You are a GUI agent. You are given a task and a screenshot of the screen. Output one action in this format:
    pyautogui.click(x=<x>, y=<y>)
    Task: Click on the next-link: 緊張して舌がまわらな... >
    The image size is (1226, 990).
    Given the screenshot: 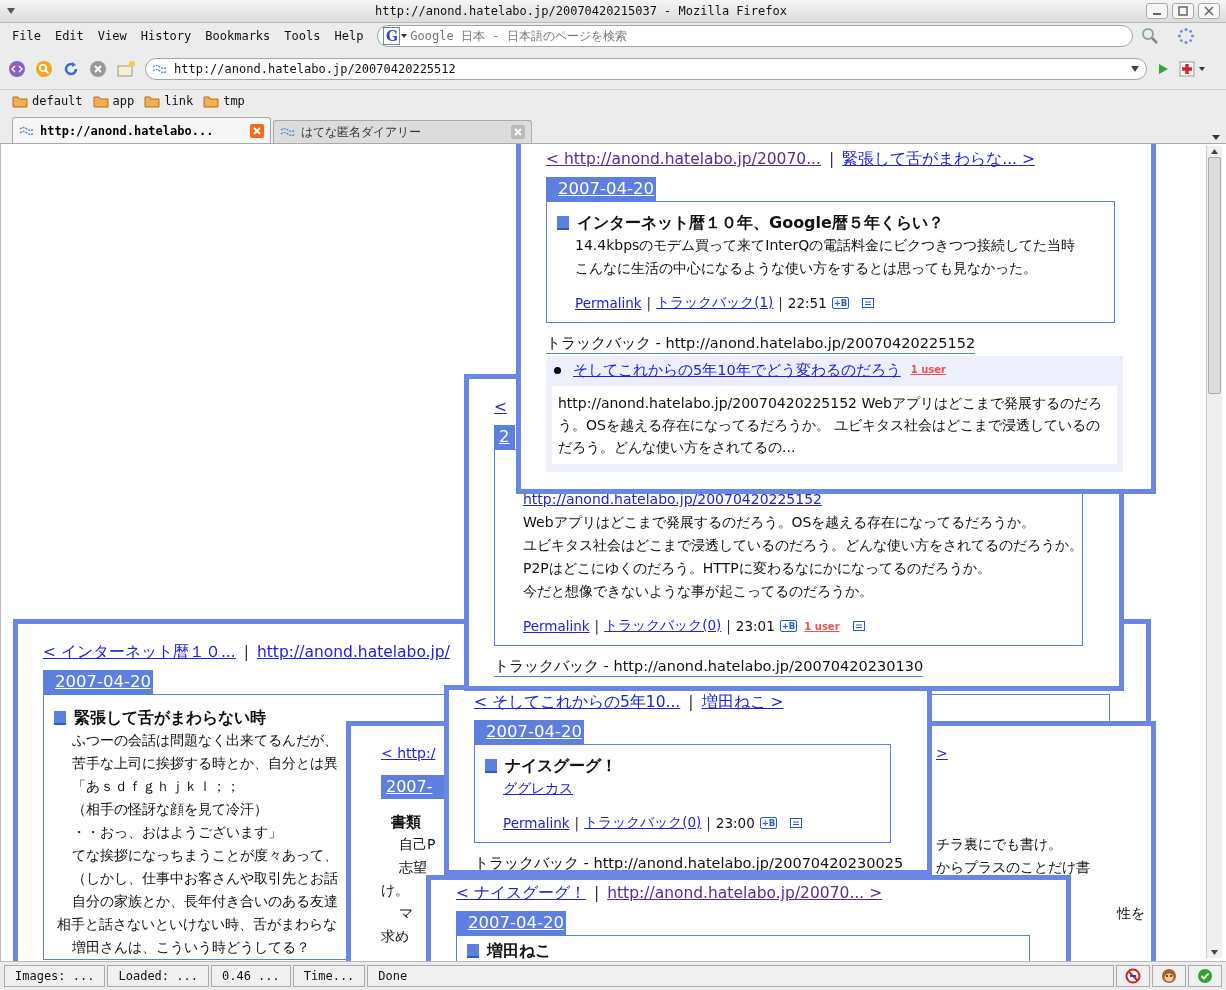 What is the action you would take?
    pyautogui.click(x=938, y=159)
    